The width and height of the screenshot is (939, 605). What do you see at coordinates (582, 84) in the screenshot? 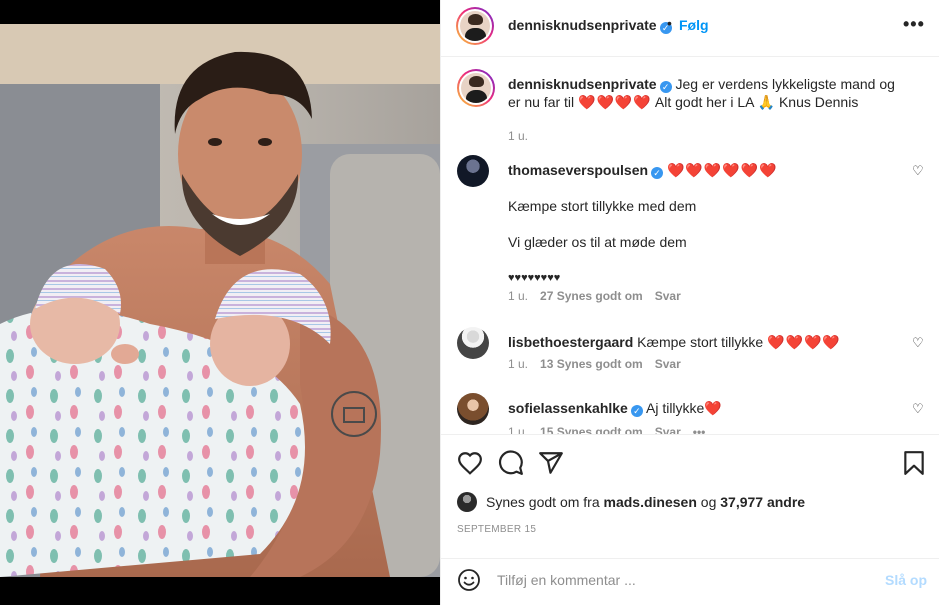
I see `caption-username: dennisknudsenprivate` at bounding box center [582, 84].